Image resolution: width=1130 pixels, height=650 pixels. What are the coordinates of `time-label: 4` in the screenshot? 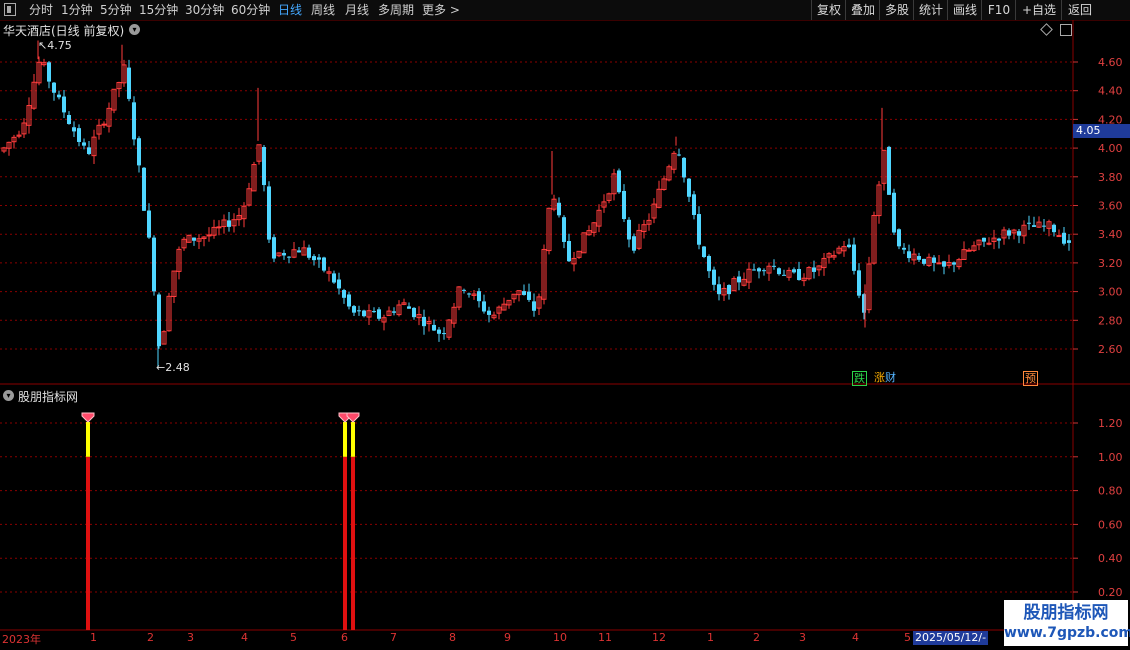 It's located at (855, 637).